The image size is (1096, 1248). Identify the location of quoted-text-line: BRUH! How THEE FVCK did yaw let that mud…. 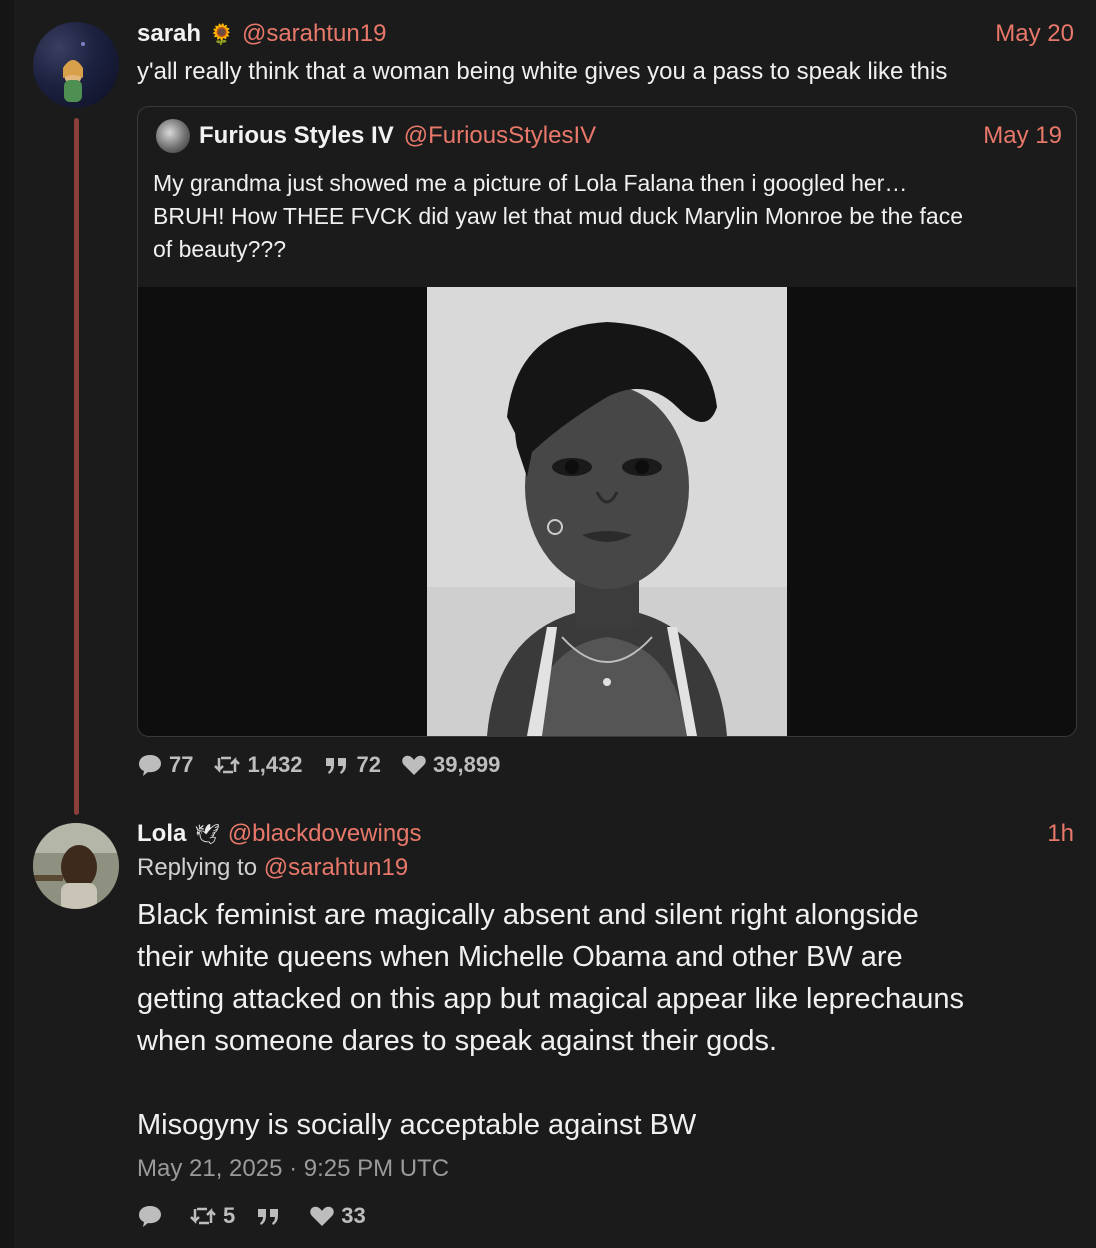
(558, 216).